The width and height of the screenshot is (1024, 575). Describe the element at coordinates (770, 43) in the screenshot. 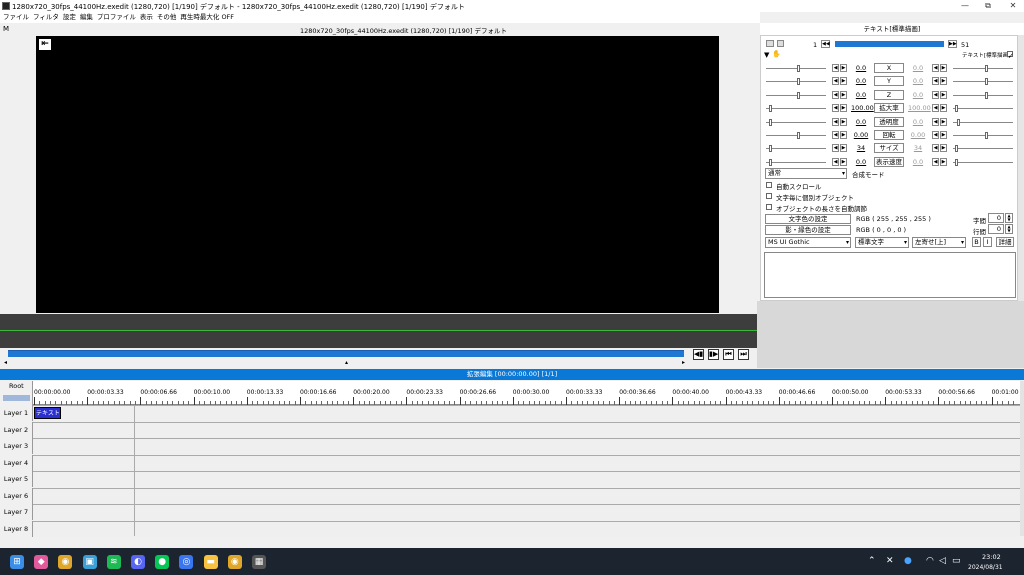

I see `camera-icon` at that location.